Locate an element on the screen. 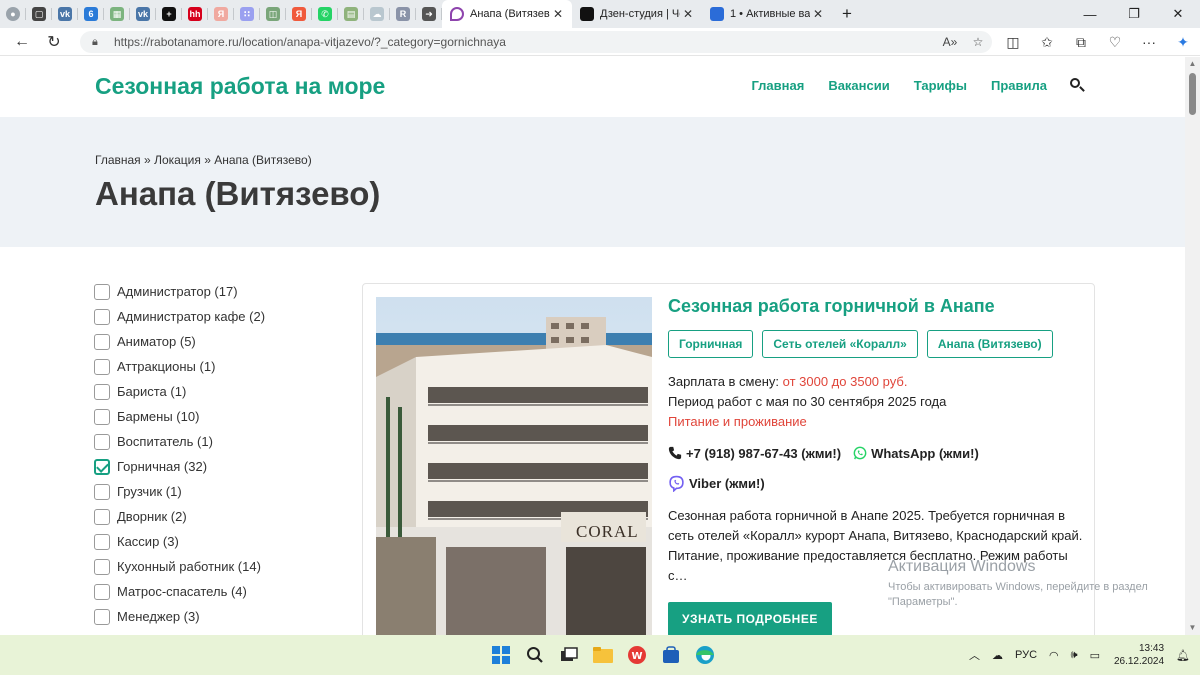  pinned-tab-cloud: ☁ is located at coordinates (377, 14).